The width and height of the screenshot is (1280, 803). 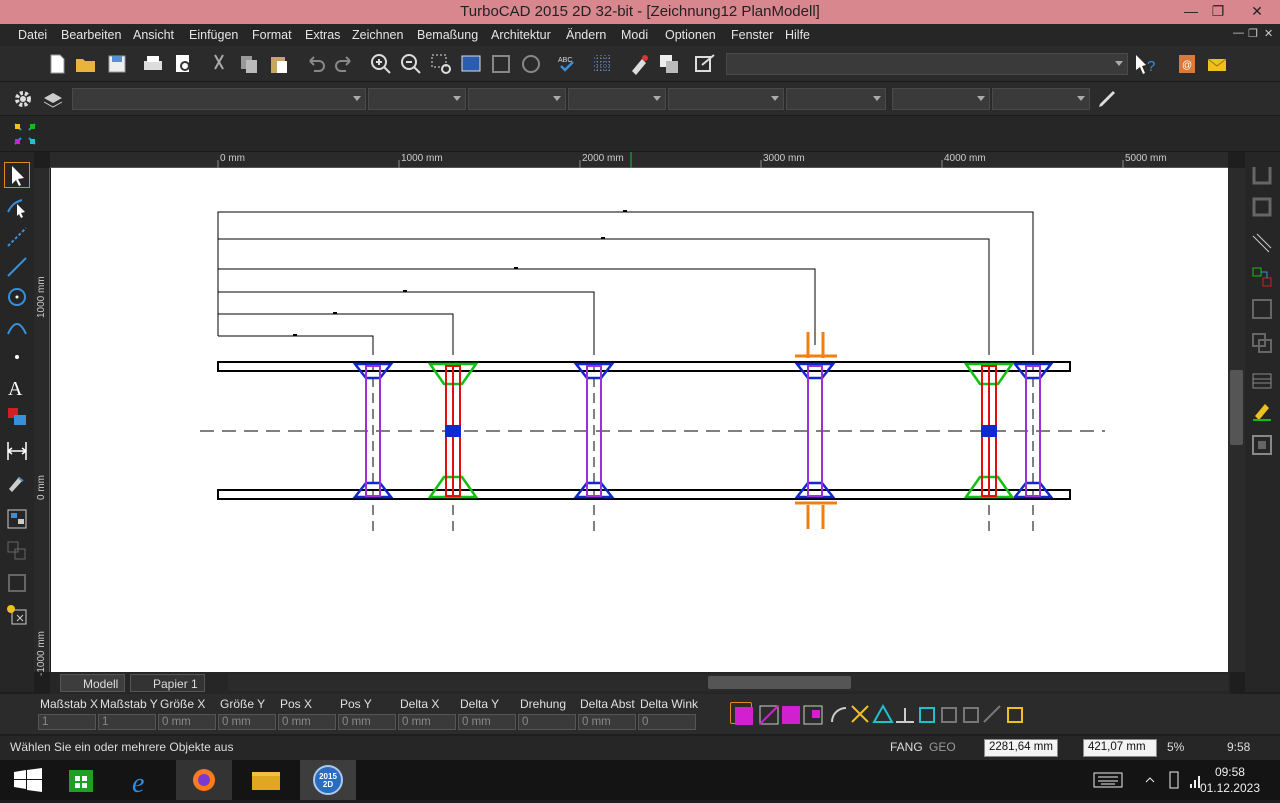 I want to click on menu-bearbeiten: Bearbeiten, so click(x=91, y=35).